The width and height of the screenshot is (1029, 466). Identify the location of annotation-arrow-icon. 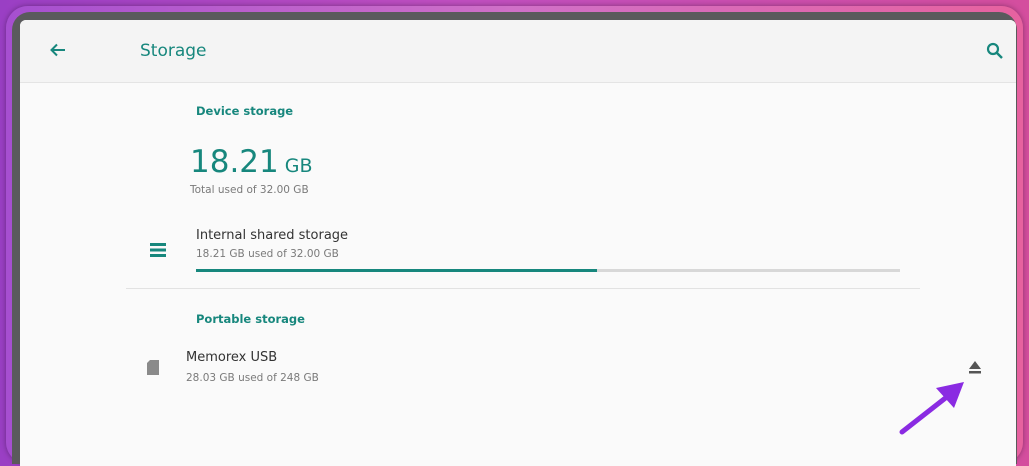
(931, 408).